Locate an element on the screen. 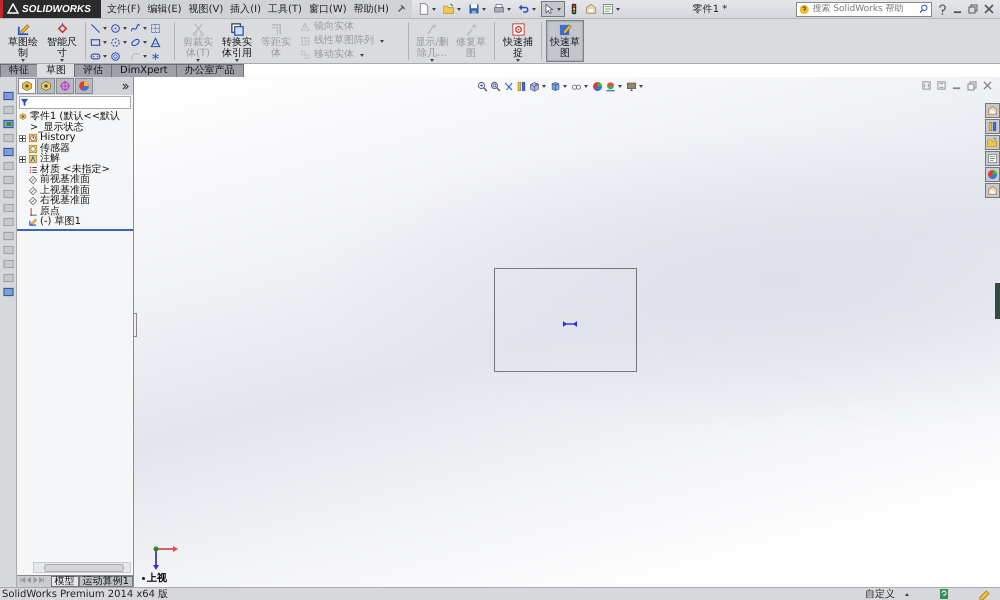  units-button: 自定义 is located at coordinates (880, 593).